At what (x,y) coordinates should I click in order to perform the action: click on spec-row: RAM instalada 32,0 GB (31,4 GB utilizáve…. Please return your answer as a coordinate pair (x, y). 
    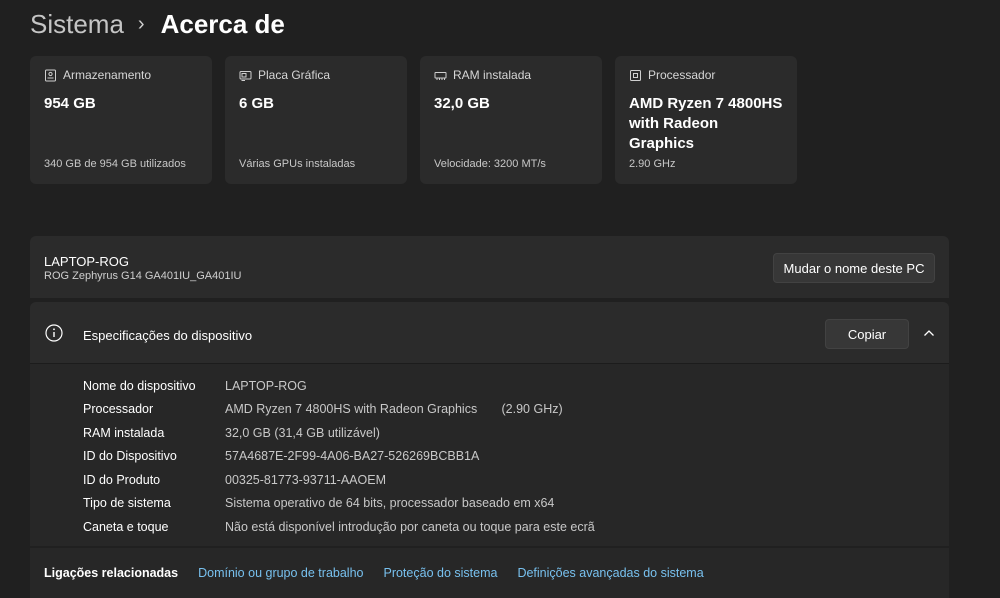
    Looking at the image, I should click on (339, 433).